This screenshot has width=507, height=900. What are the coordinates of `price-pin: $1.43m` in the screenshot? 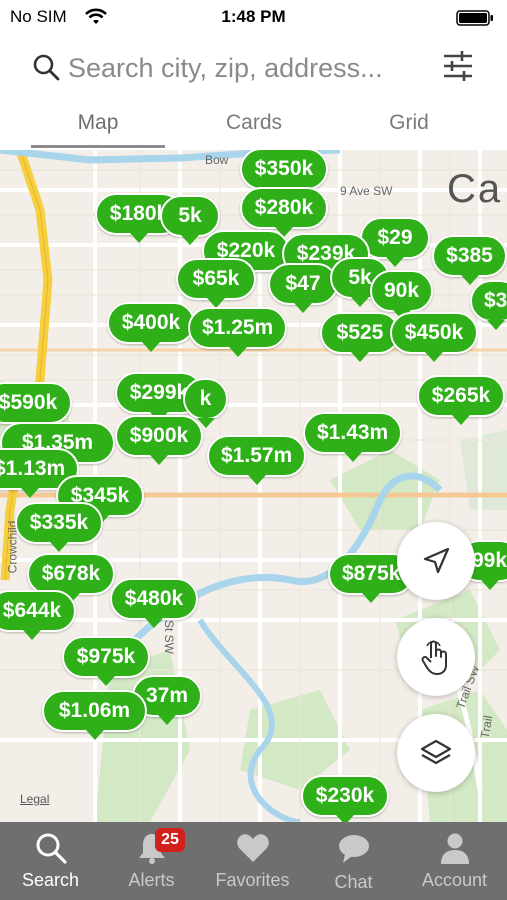 It's located at (353, 437).